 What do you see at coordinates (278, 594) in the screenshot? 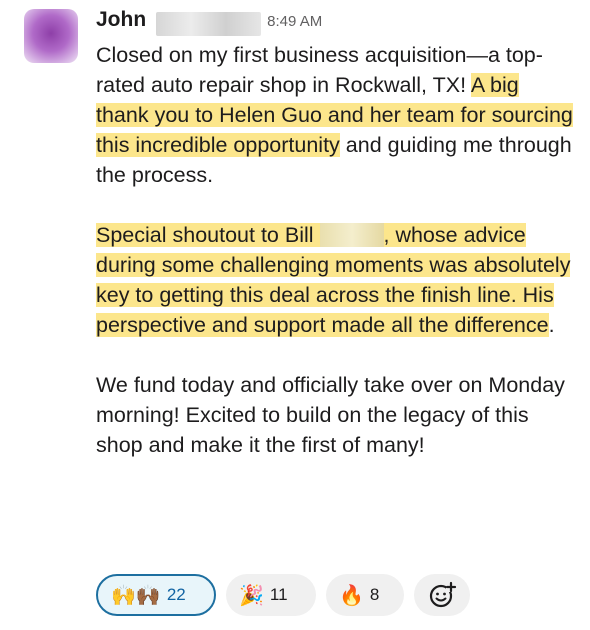
I see `reaction-count: 11` at bounding box center [278, 594].